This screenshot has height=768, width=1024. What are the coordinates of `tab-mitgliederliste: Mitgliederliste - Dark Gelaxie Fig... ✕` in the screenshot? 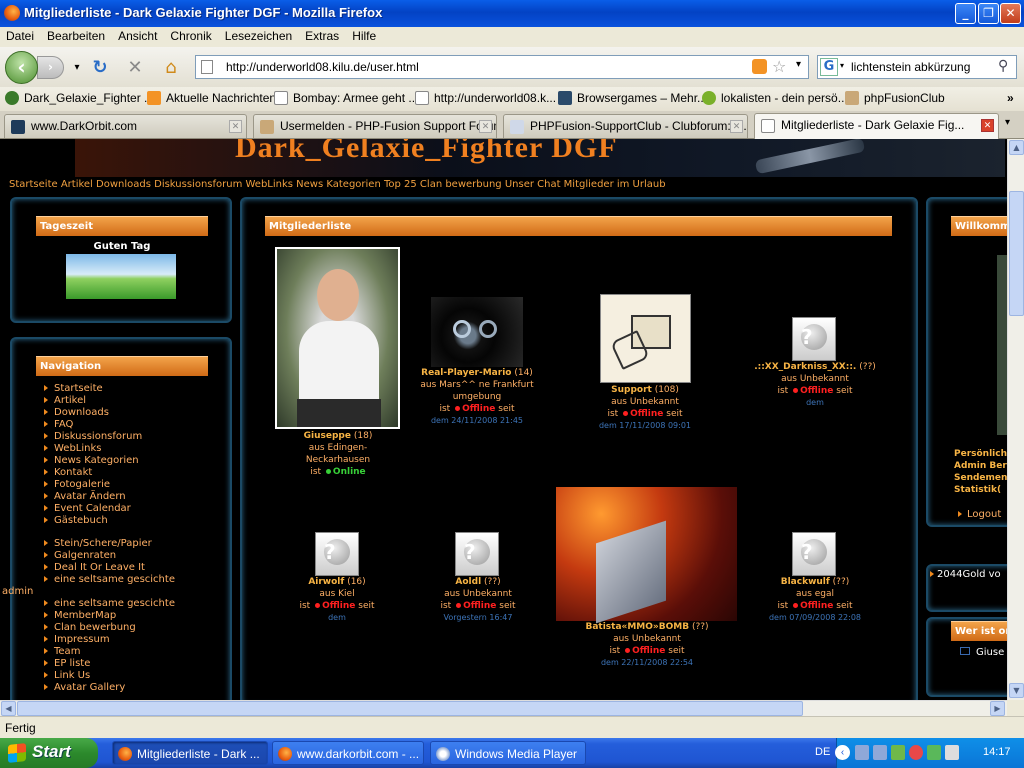 It's located at (876, 126).